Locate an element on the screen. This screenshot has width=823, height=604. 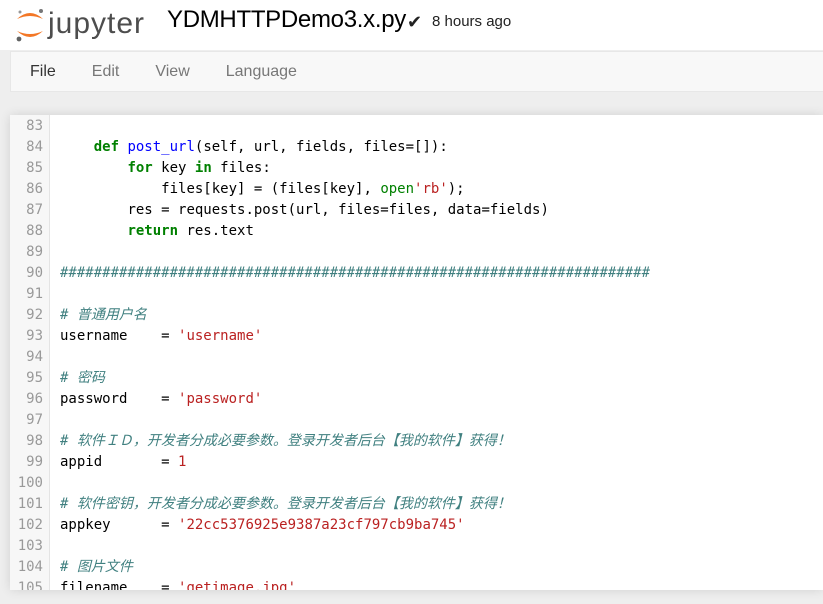
code-line: 93 username = 'username' is located at coordinates (416, 336).